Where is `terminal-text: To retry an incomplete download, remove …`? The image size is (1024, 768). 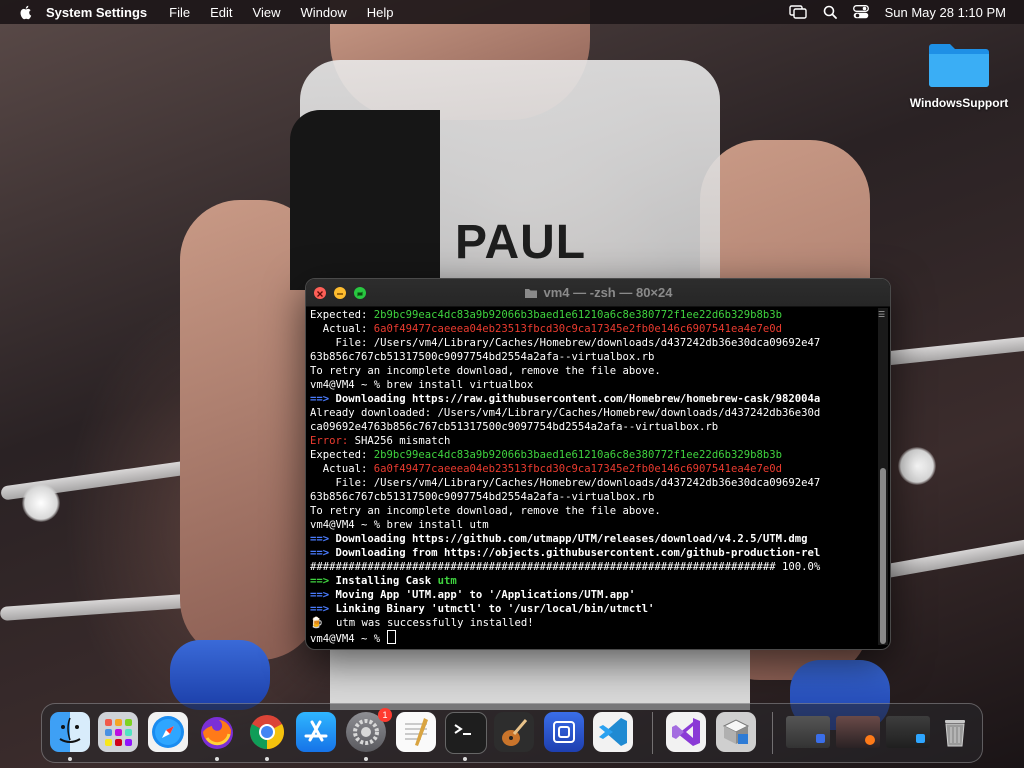 terminal-text: To retry an incomplete download, remove … is located at coordinates (485, 511).